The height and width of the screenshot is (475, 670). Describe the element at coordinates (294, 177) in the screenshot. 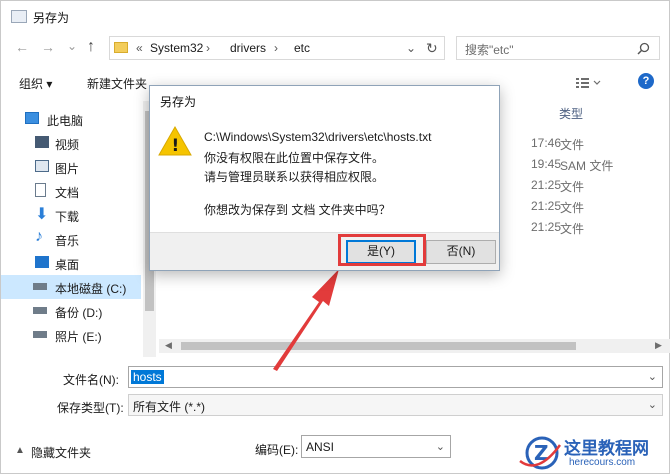

I see `dialog-message-line: 请与管理员联系以获得相应权限。` at that location.